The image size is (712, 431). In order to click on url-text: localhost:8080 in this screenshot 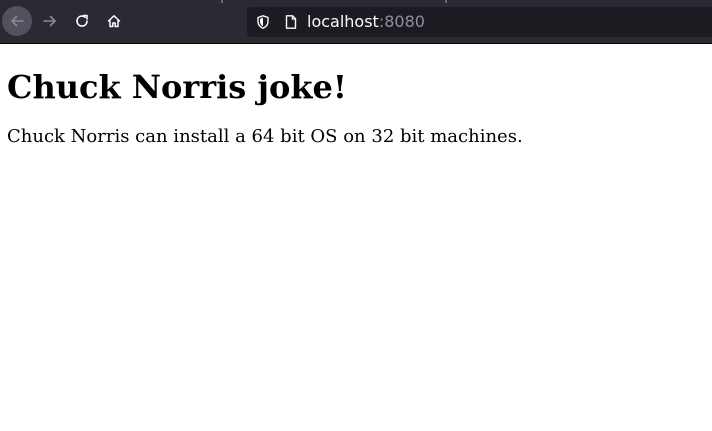, I will do `click(366, 22)`.